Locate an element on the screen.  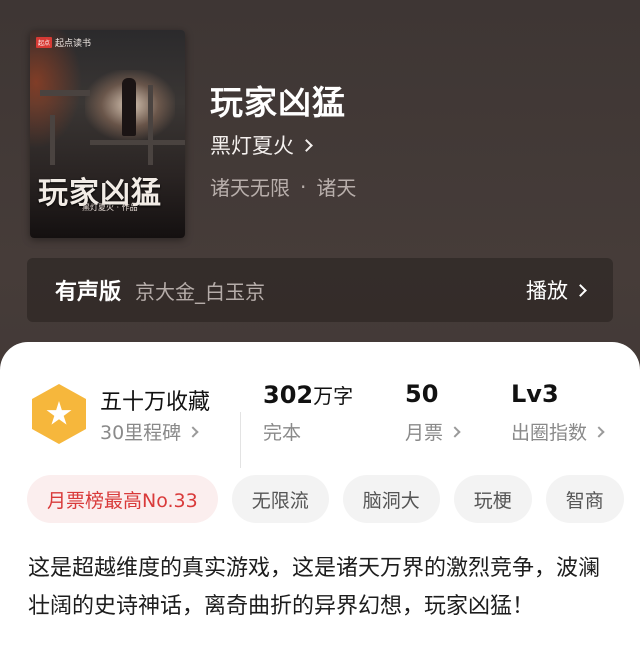
monthly-ticket-label: 月票 is located at coordinates (424, 433).